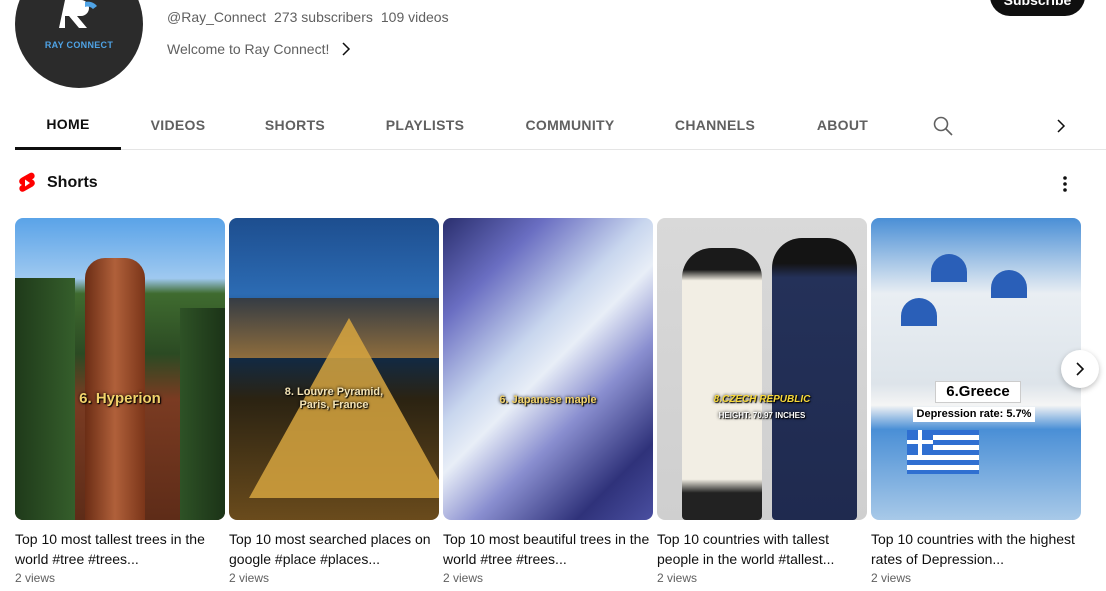  Describe the element at coordinates (715, 125) in the screenshot. I see `tab-channels: CHANNELS` at that location.